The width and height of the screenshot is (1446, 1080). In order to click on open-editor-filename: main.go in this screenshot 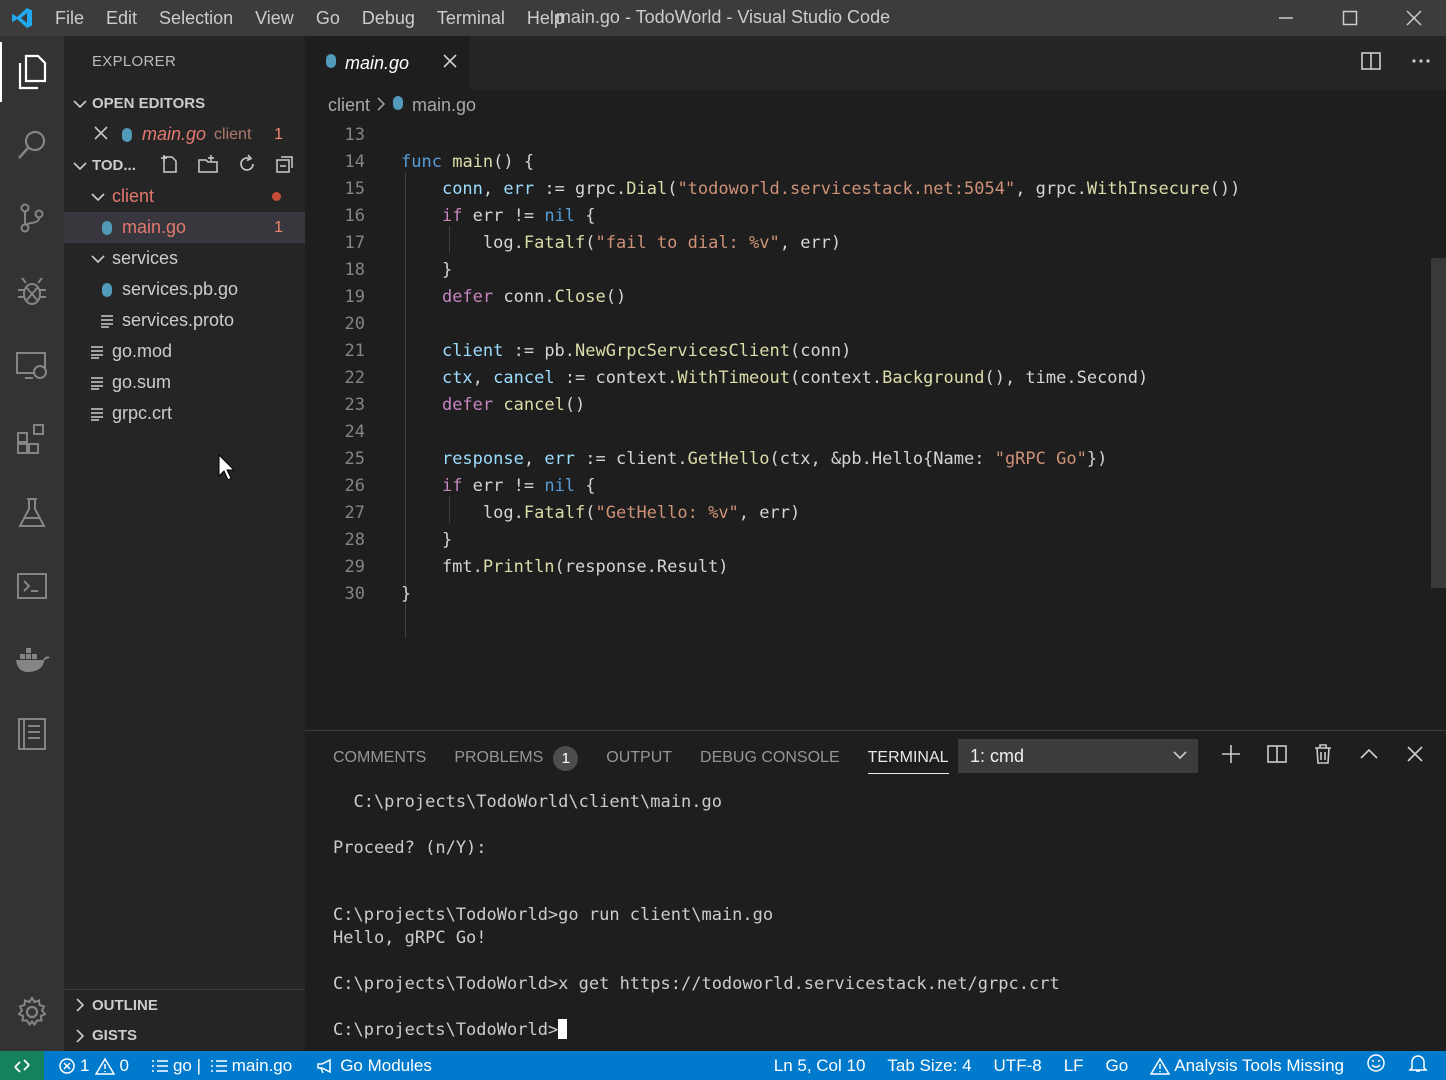, I will do `click(174, 134)`.